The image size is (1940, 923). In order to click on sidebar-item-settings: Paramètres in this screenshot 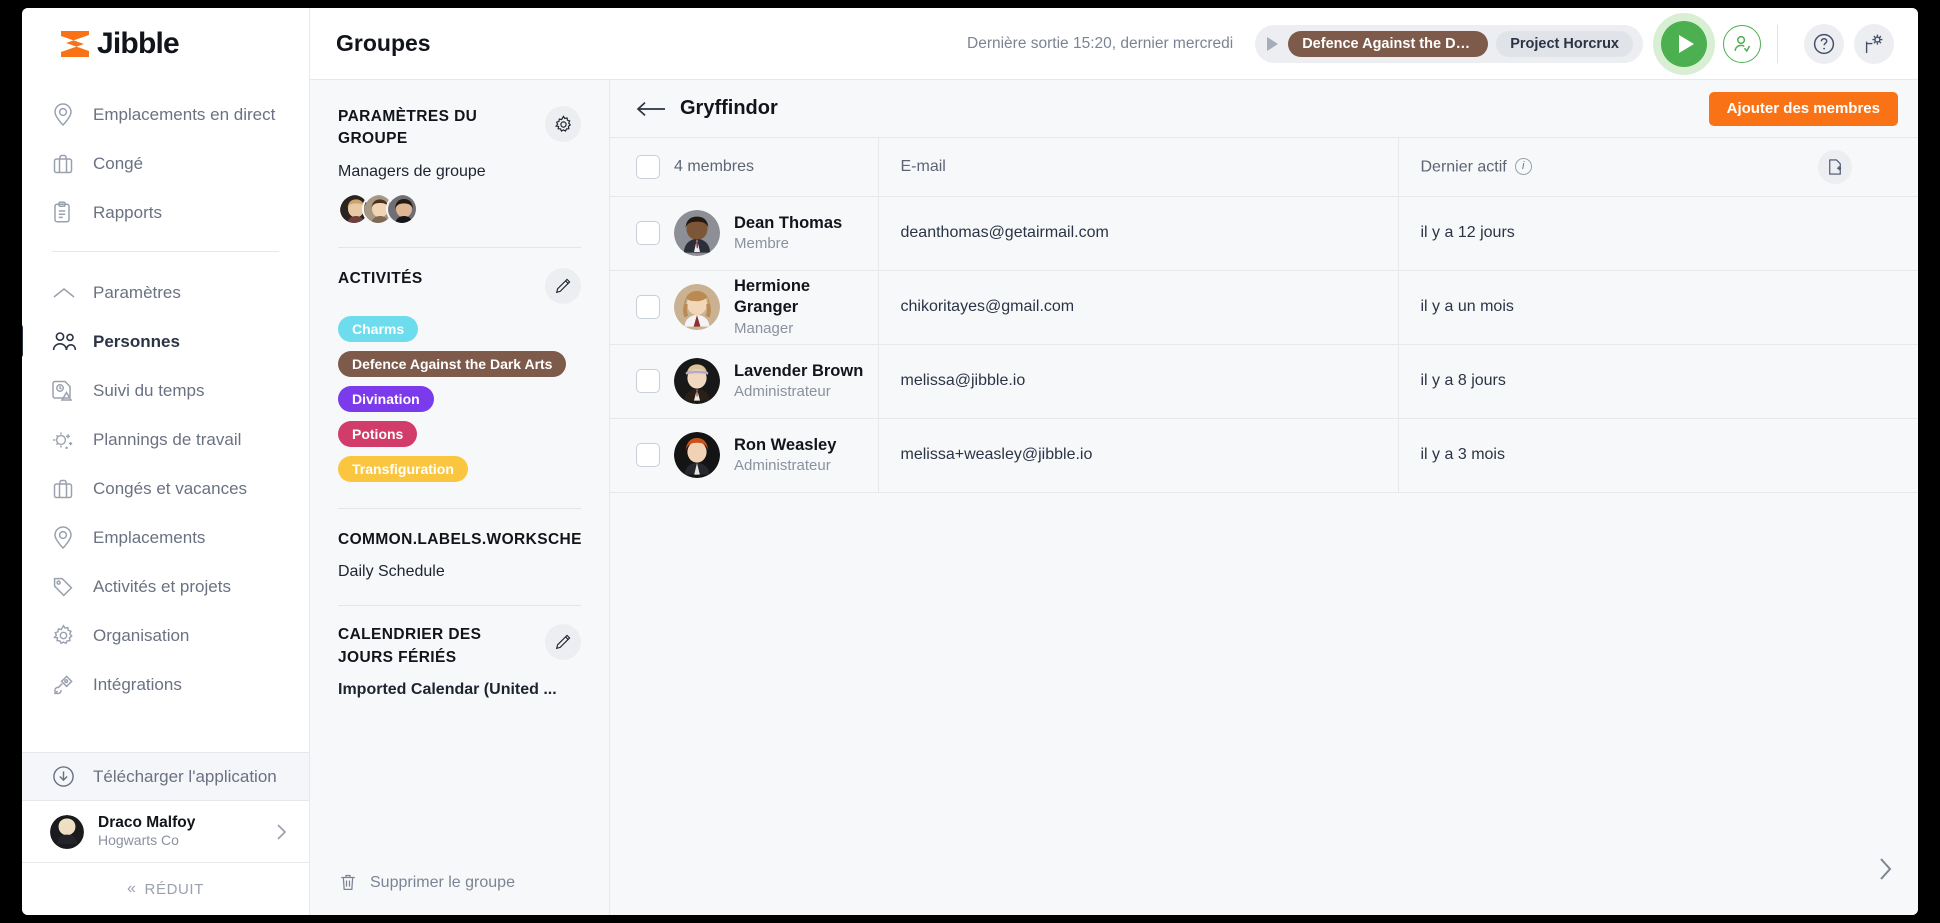, I will do `click(165, 292)`.